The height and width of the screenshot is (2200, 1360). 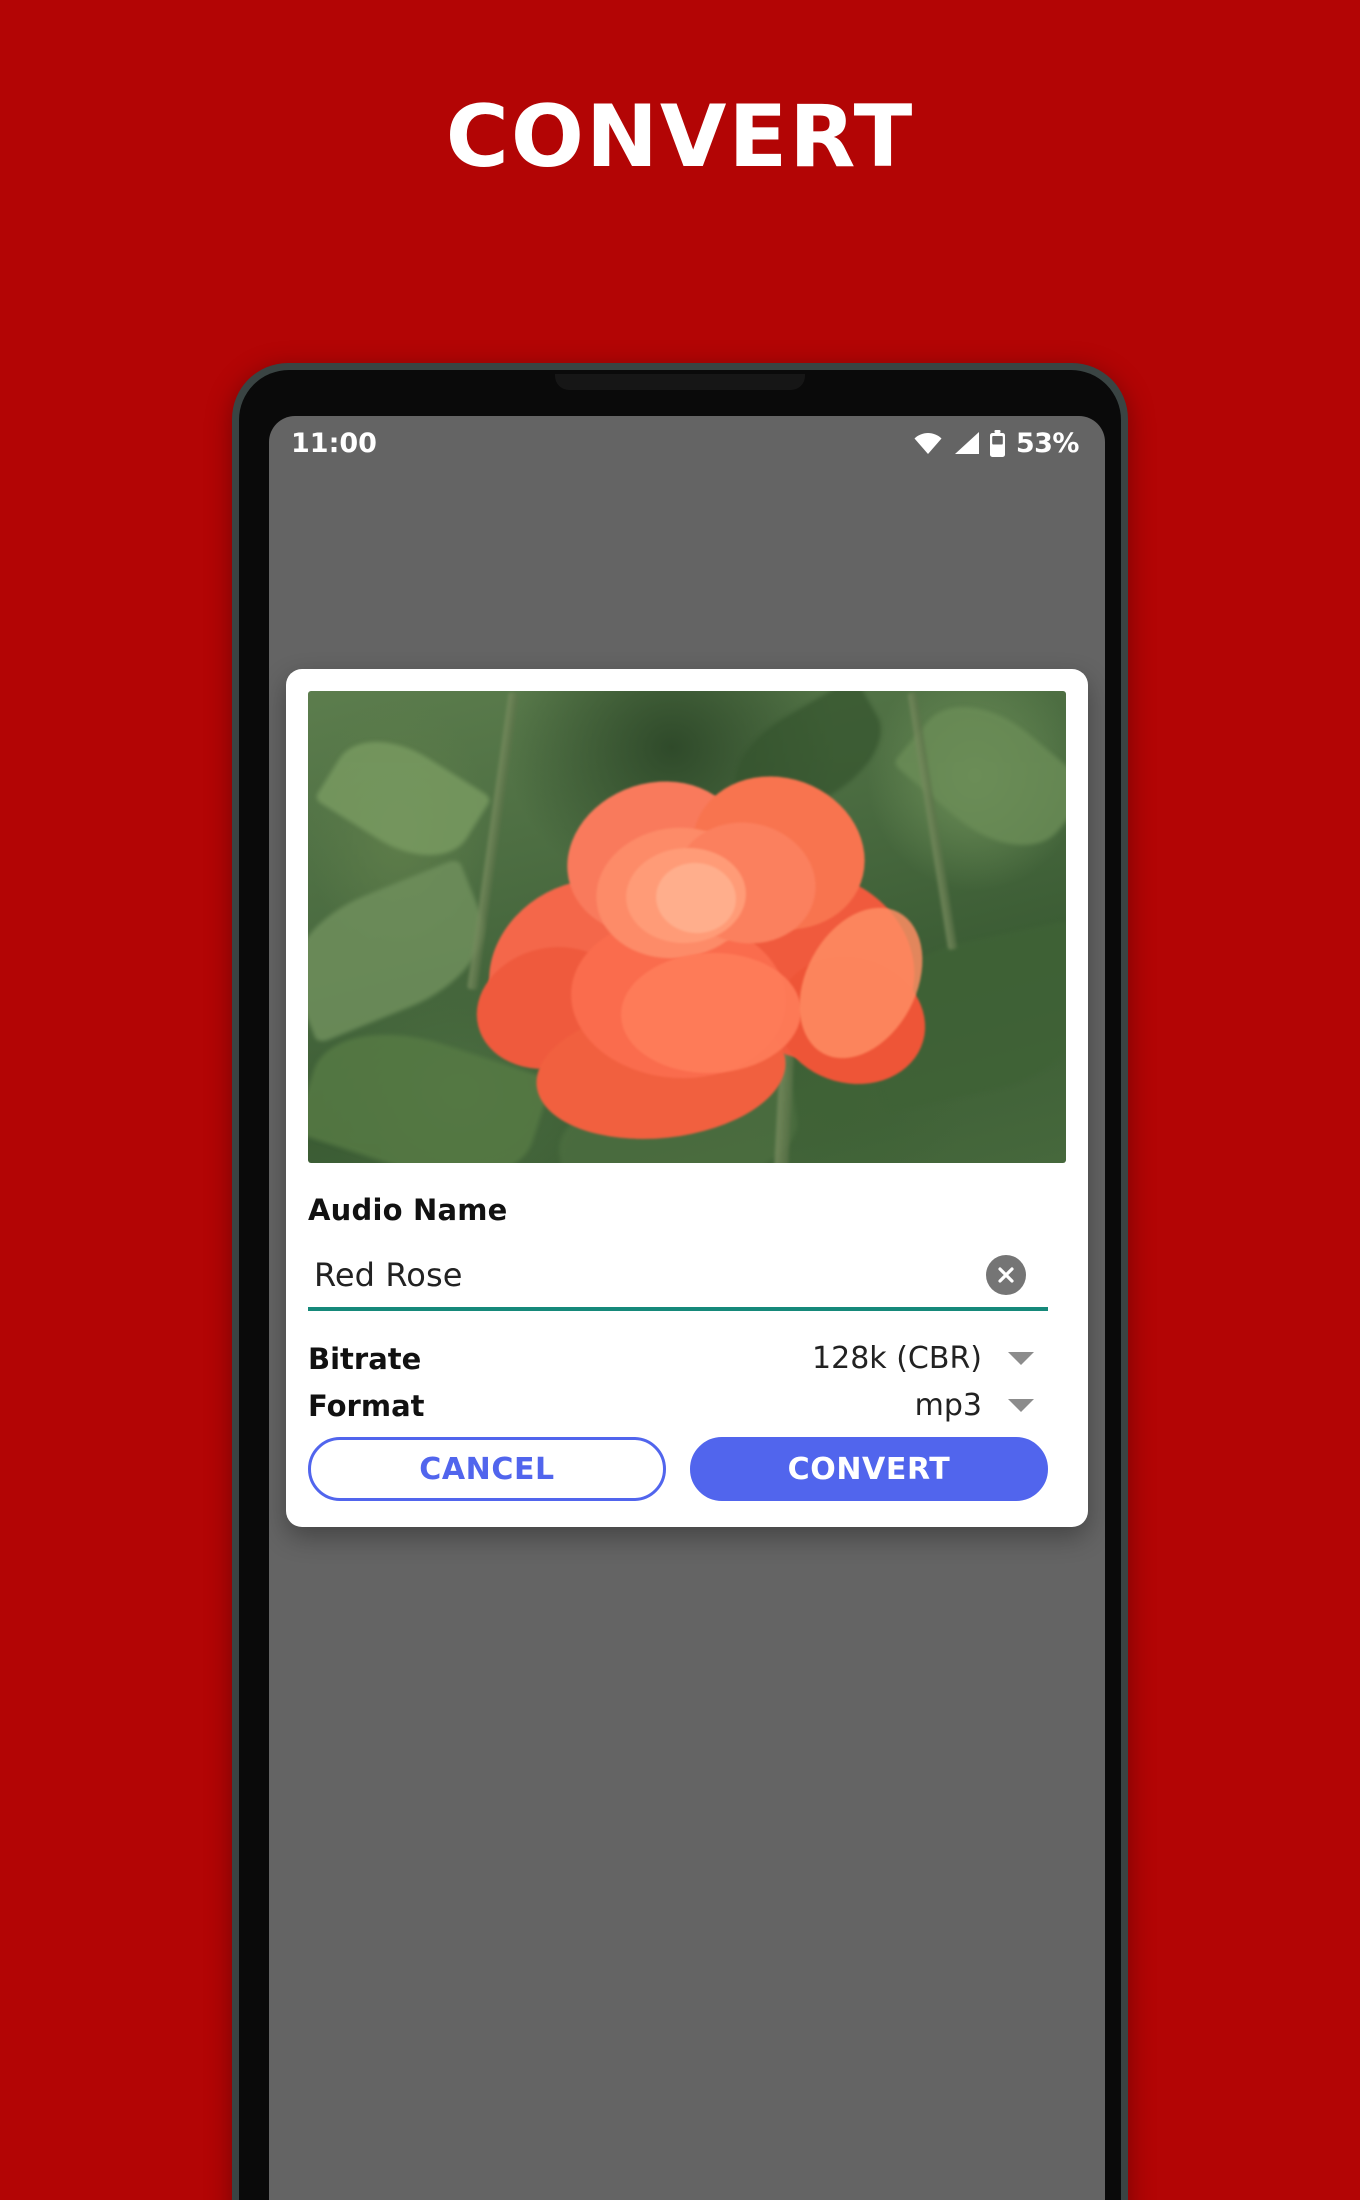 I want to click on audio-name-value: Red Rose, so click(x=650, y=1275).